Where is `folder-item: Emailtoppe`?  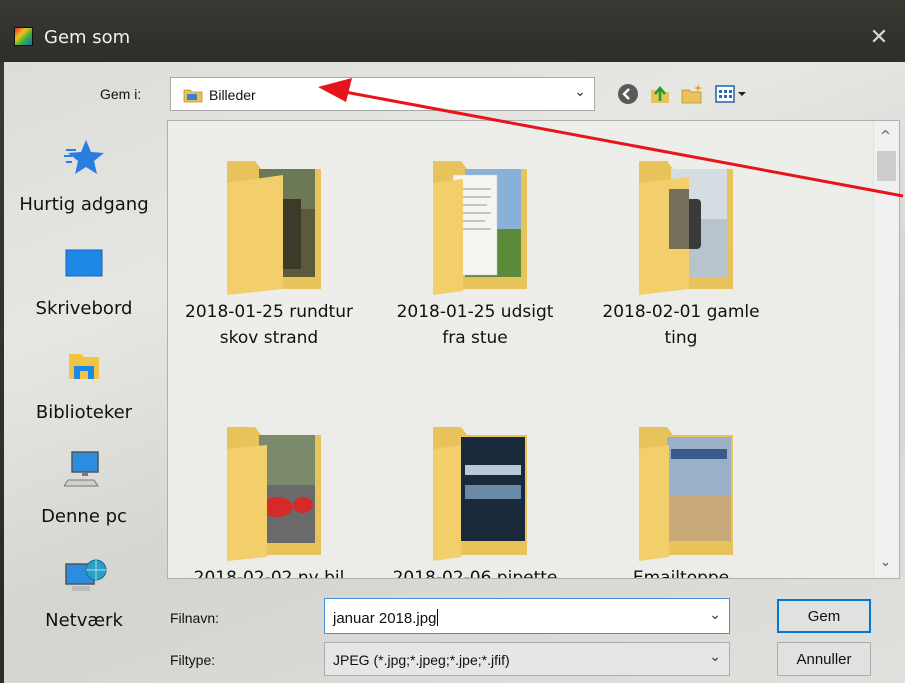
folder-item: Emailtoppe is located at coordinates (681, 483).